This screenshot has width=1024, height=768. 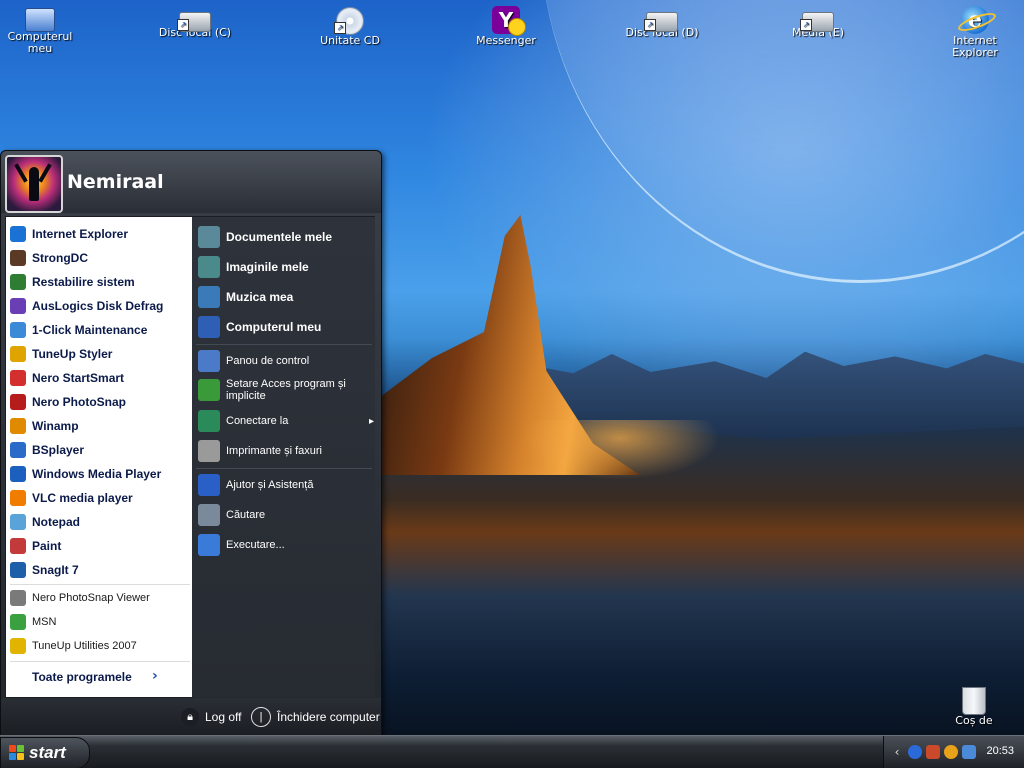 I want to click on place-muzica-mea: Muzica mea, so click(x=286, y=297).